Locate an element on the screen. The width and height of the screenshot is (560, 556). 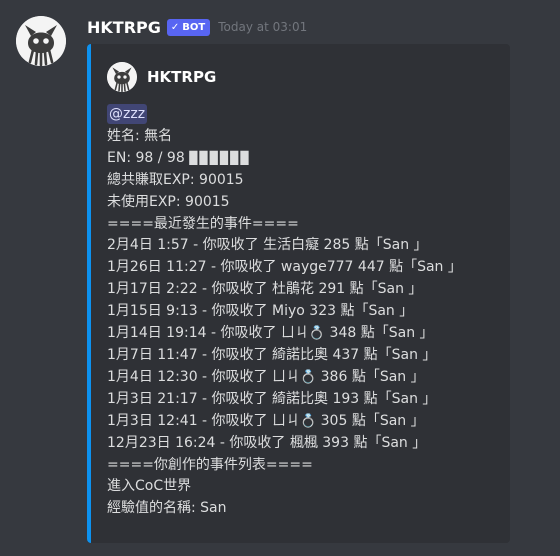
event-line: 1月26日 11:27 - 你吸收了 wayge777 447 點「San 」 is located at coordinates (305, 268).